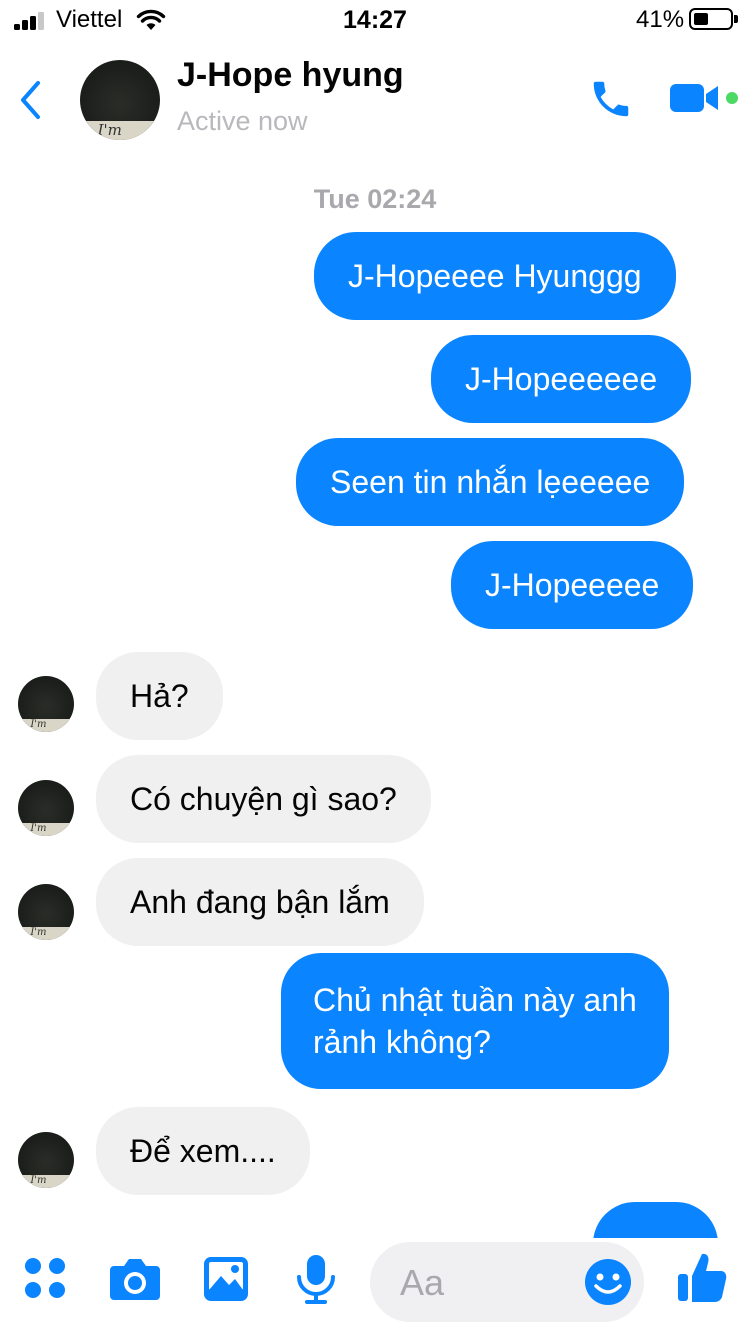 The width and height of the screenshot is (750, 1334). I want to click on microphone-icon, so click(316, 1279).